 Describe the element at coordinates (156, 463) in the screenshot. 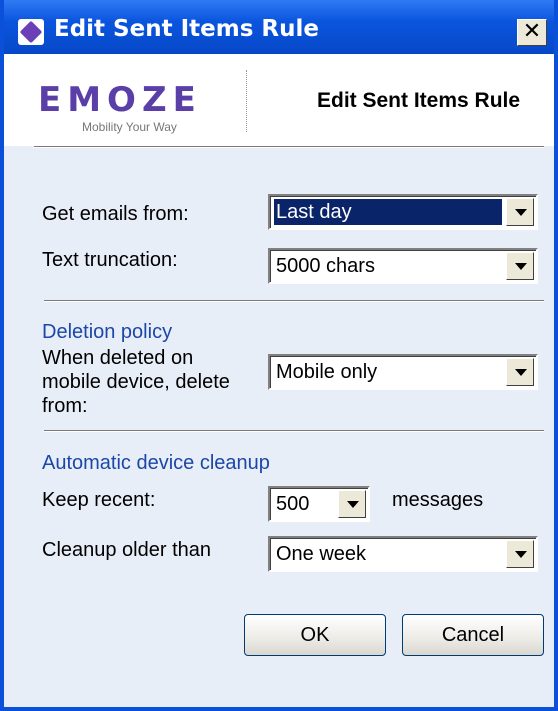

I see `cleanup-heading: Automatic device cleanup` at that location.